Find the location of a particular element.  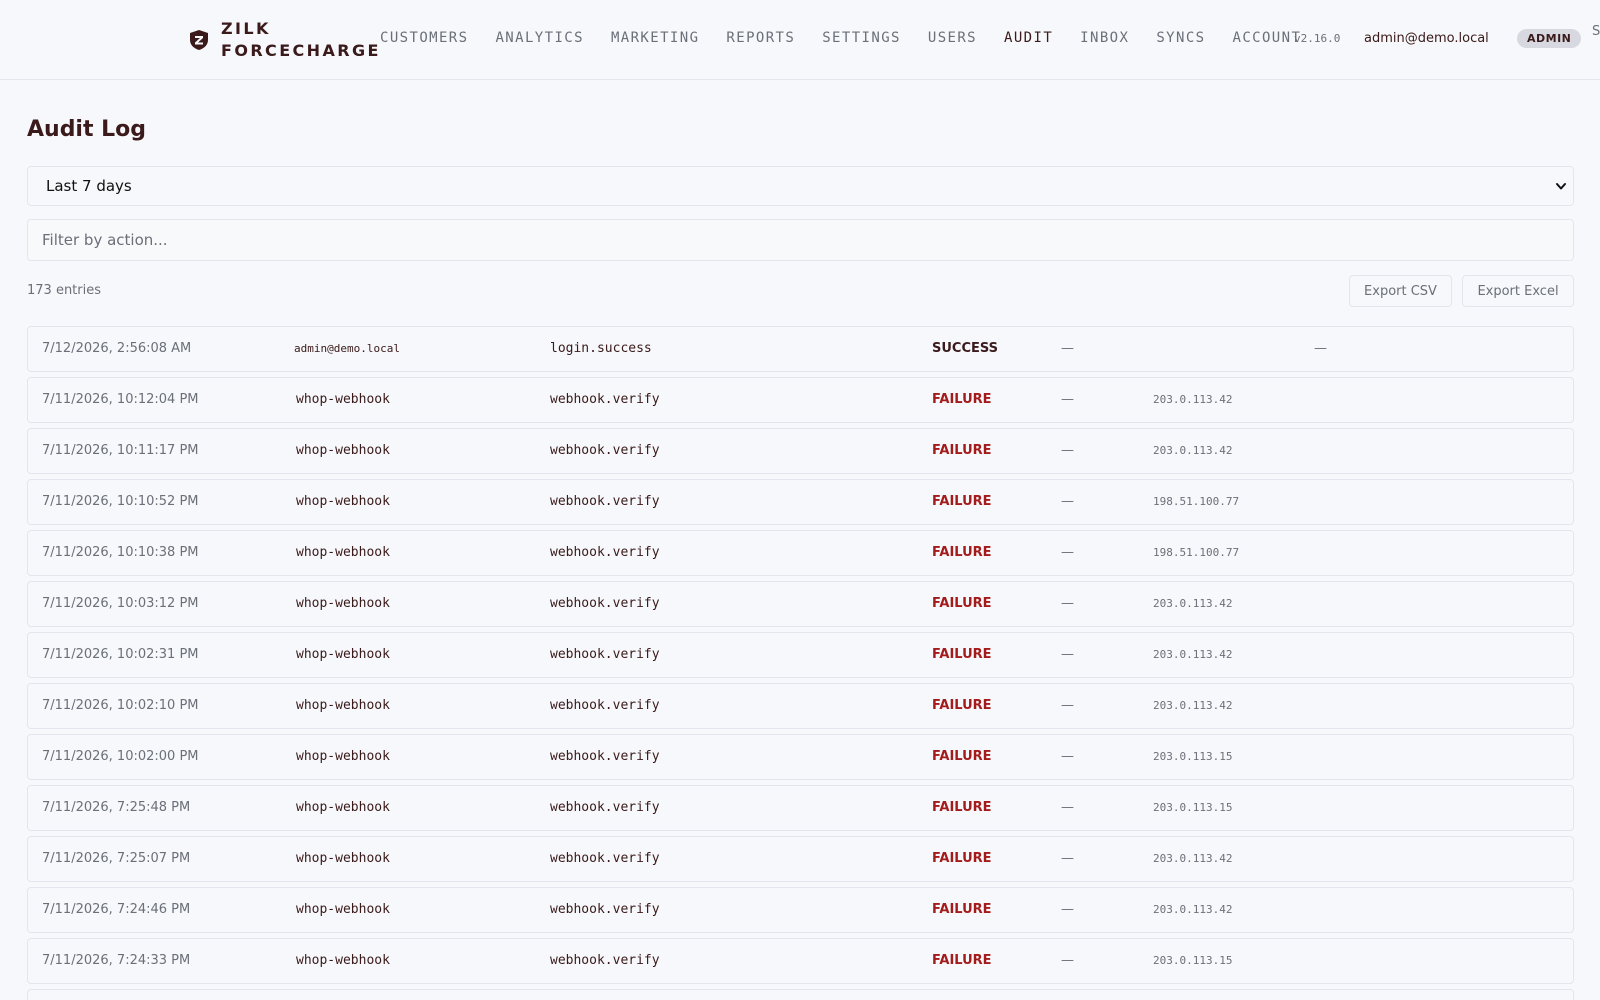

nav-audit: AUDIT is located at coordinates (1028, 38).